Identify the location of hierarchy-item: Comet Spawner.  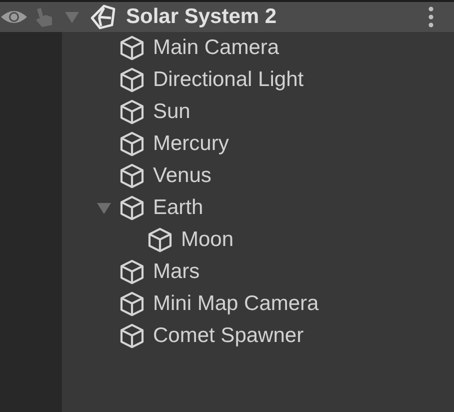
(211, 336).